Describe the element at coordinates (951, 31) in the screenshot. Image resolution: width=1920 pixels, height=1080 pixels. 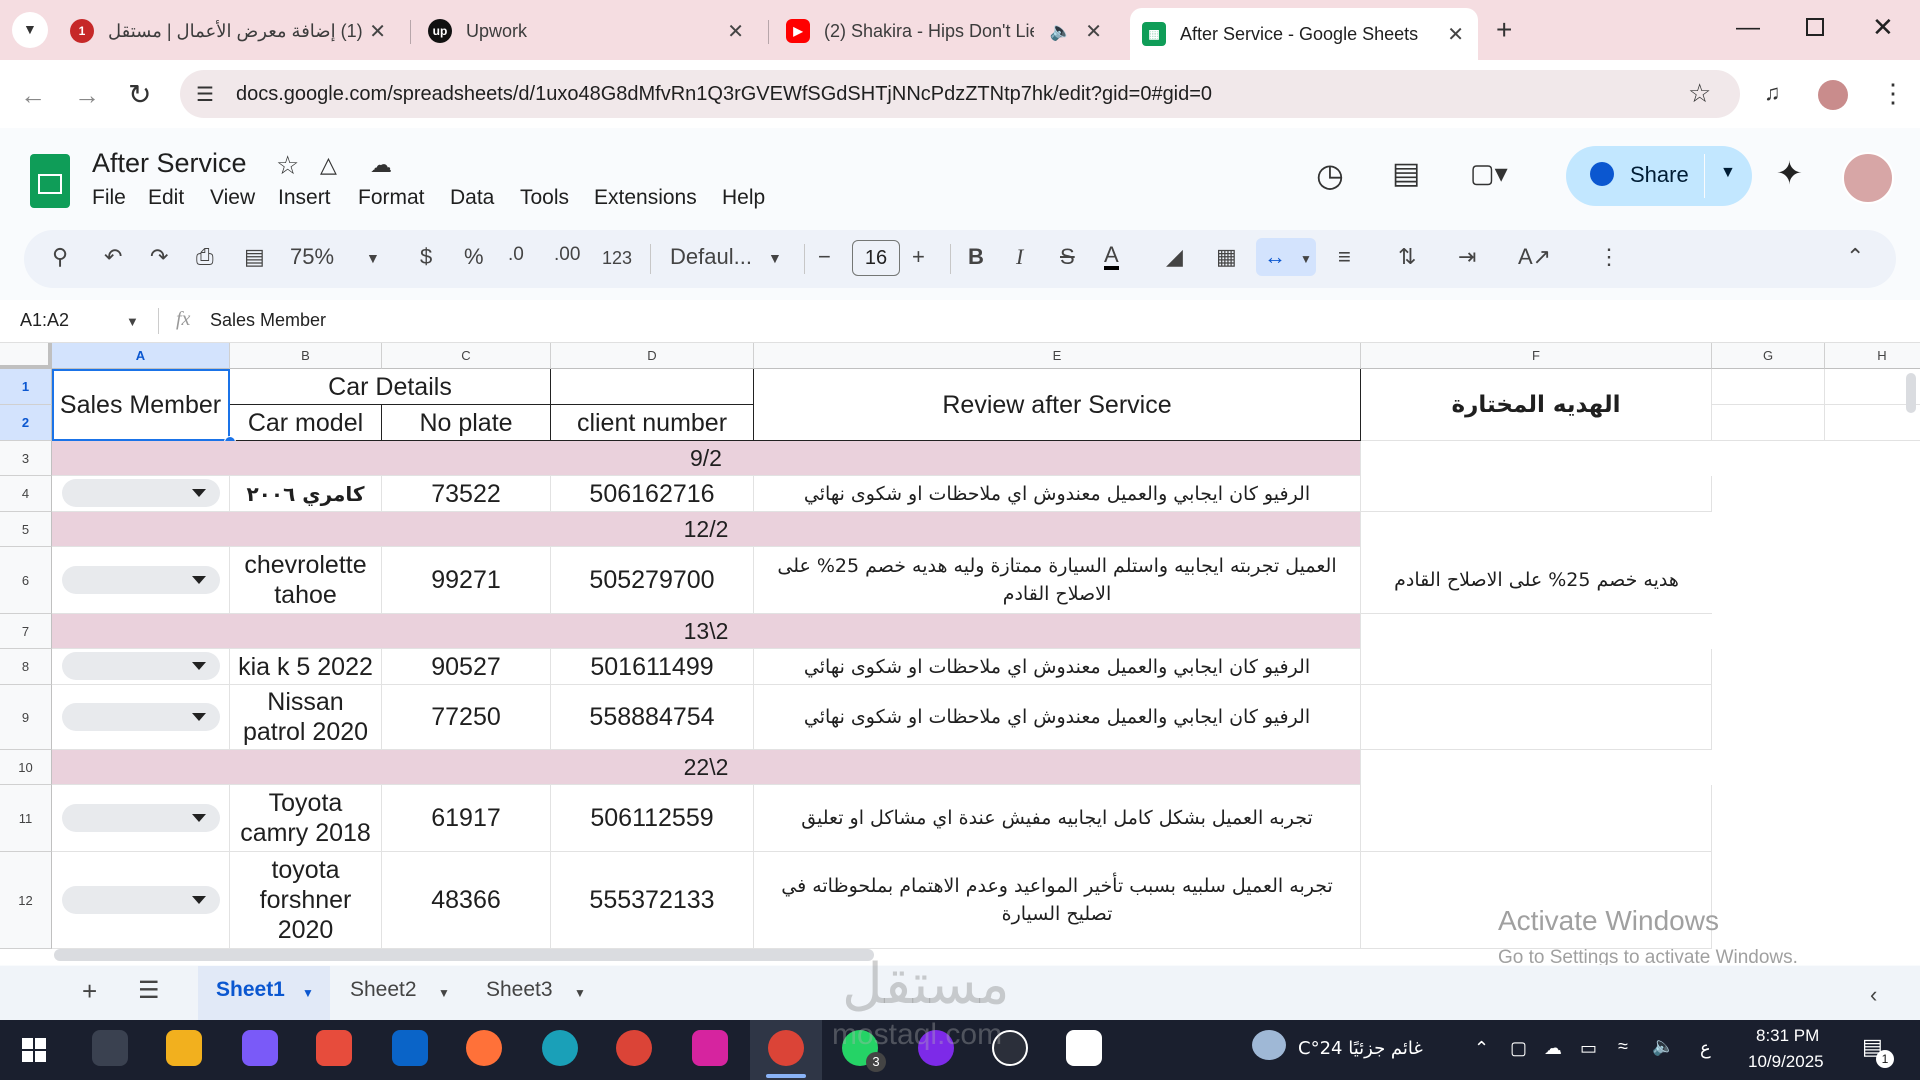
I see `browser-tab-youtube: ▶ (2) Shakira - Hips Don't Lie 🔈 ✕` at that location.